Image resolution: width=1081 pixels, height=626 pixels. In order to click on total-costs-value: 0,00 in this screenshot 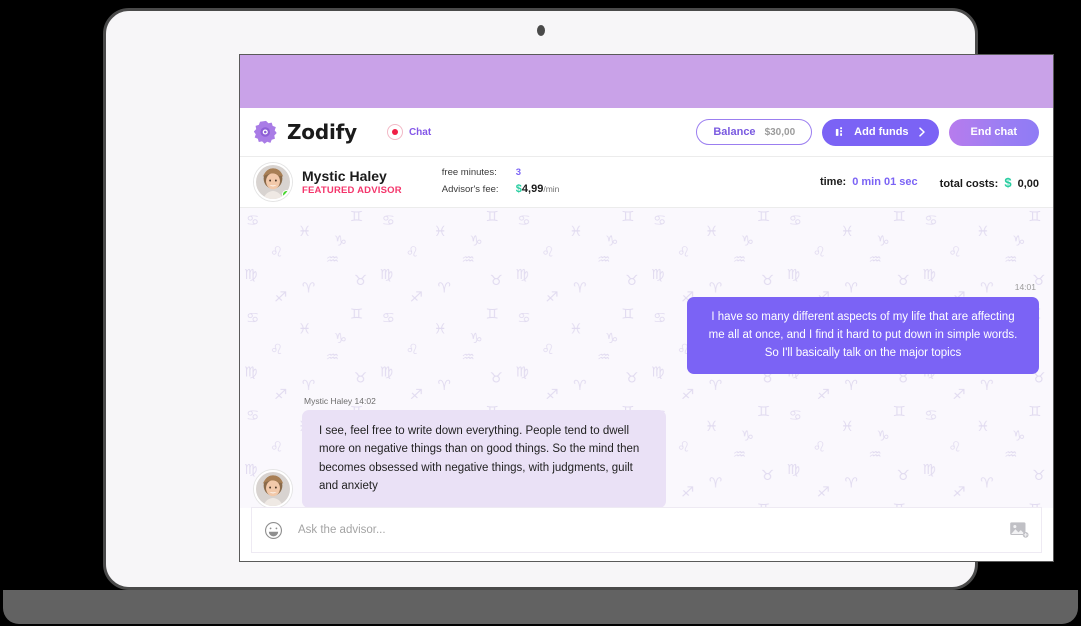, I will do `click(1028, 183)`.